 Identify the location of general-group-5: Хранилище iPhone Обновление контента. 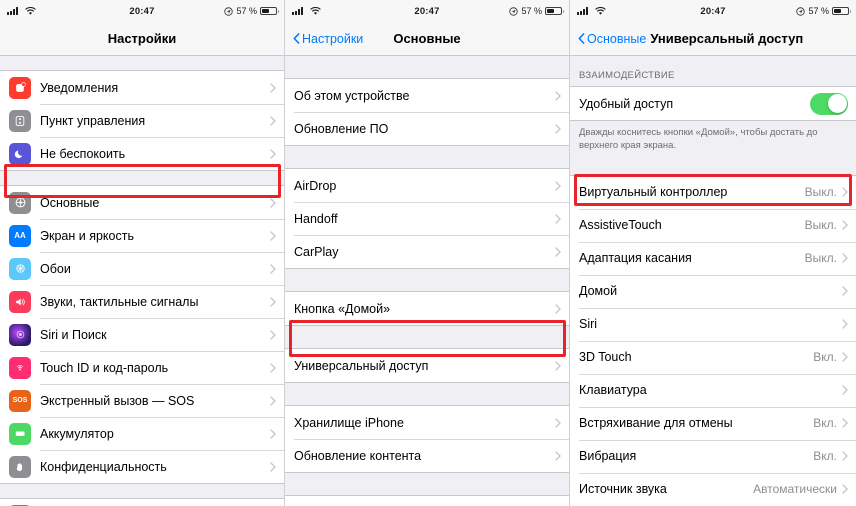
(427, 439).